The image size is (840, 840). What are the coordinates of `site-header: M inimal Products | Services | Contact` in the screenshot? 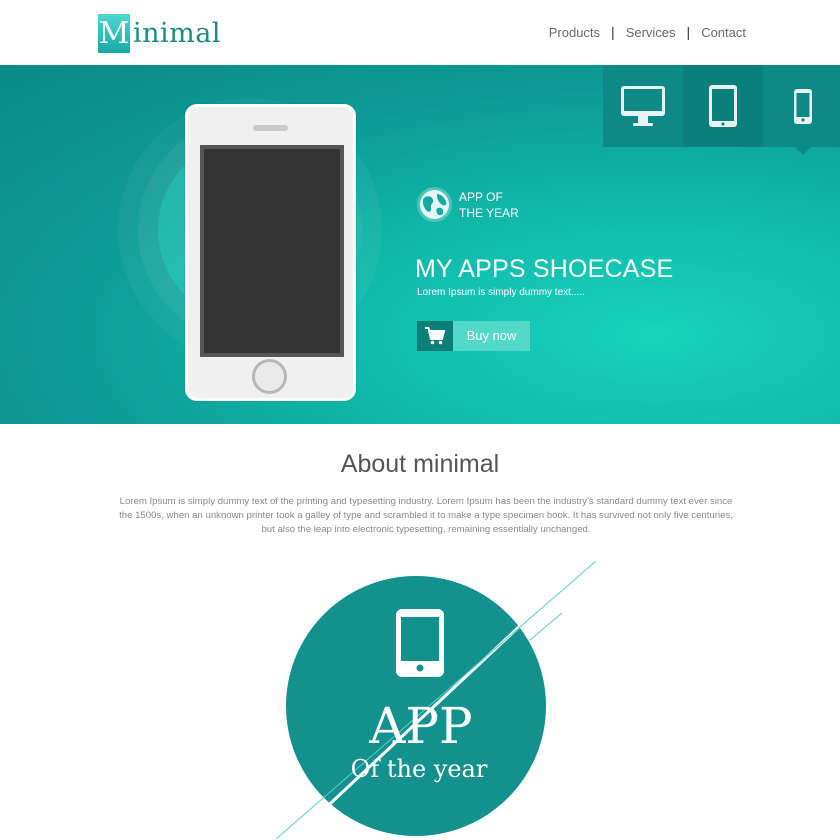 It's located at (420, 32).